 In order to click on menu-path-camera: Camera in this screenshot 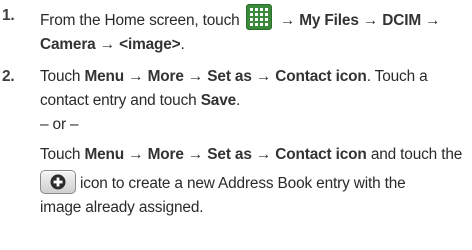, I will do `click(68, 44)`.